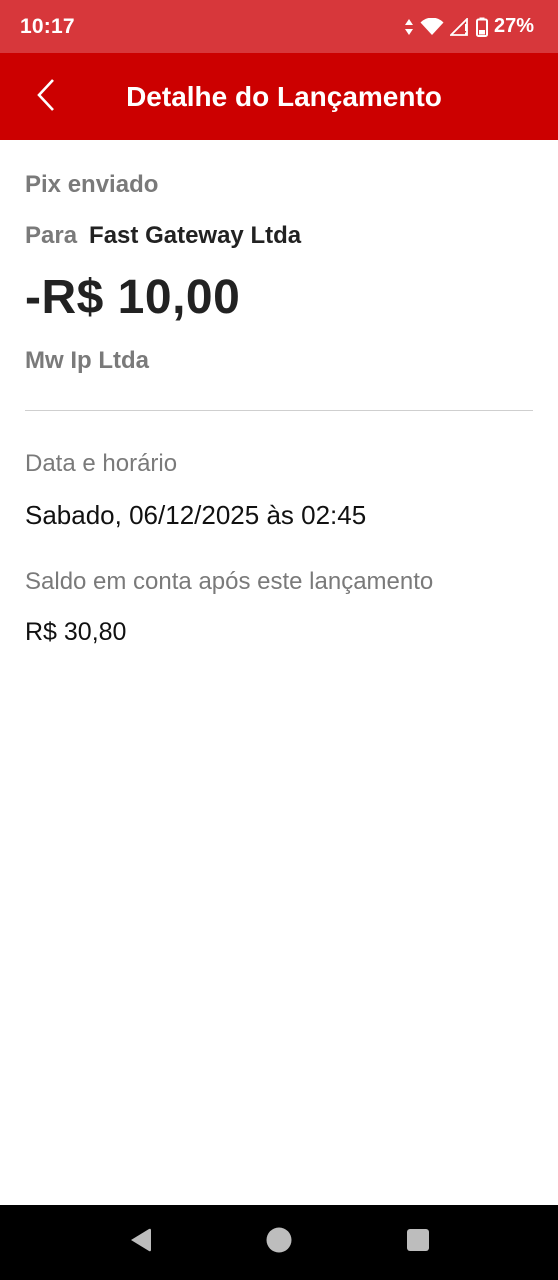 The height and width of the screenshot is (1280, 558). I want to click on system-nav-bar, so click(279, 1242).